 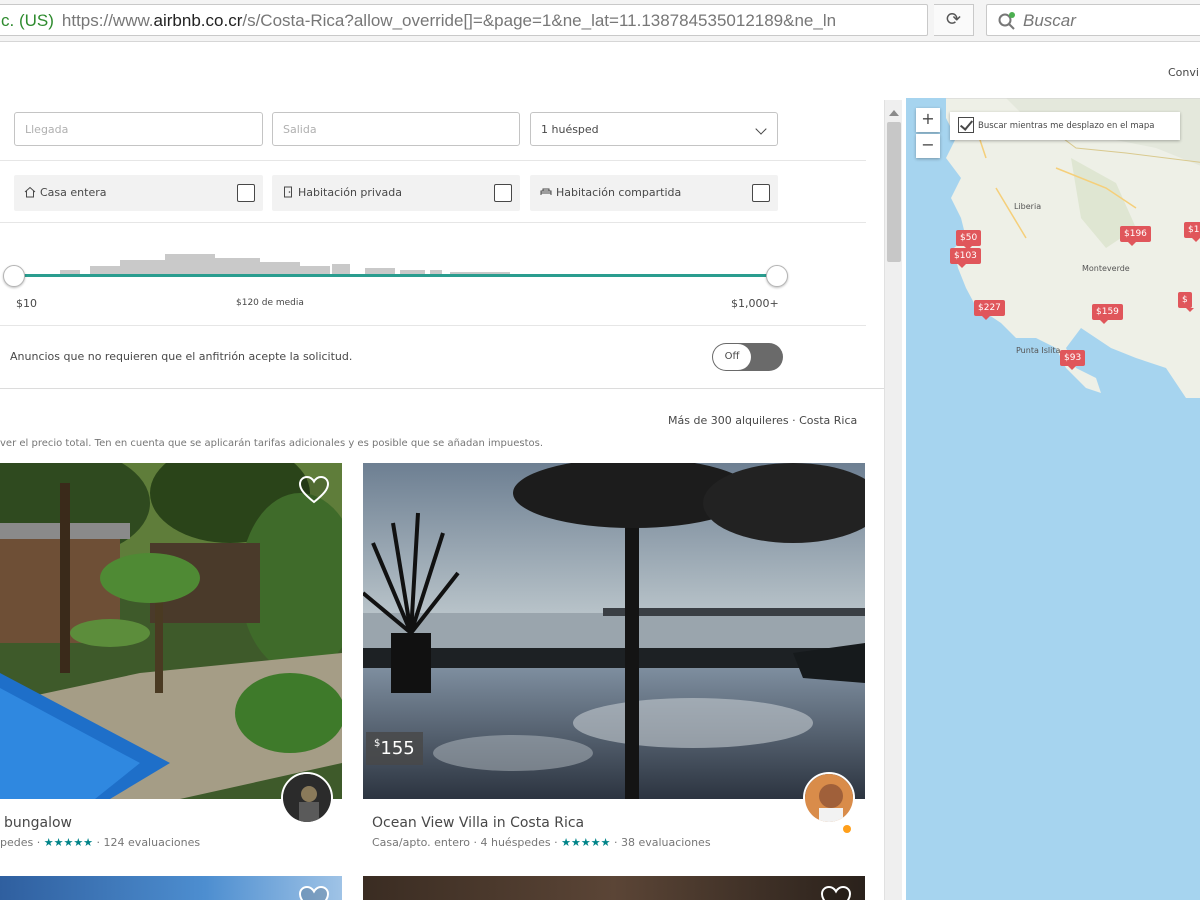 I want to click on room-type-label: Habitación compartida, so click(x=619, y=192).